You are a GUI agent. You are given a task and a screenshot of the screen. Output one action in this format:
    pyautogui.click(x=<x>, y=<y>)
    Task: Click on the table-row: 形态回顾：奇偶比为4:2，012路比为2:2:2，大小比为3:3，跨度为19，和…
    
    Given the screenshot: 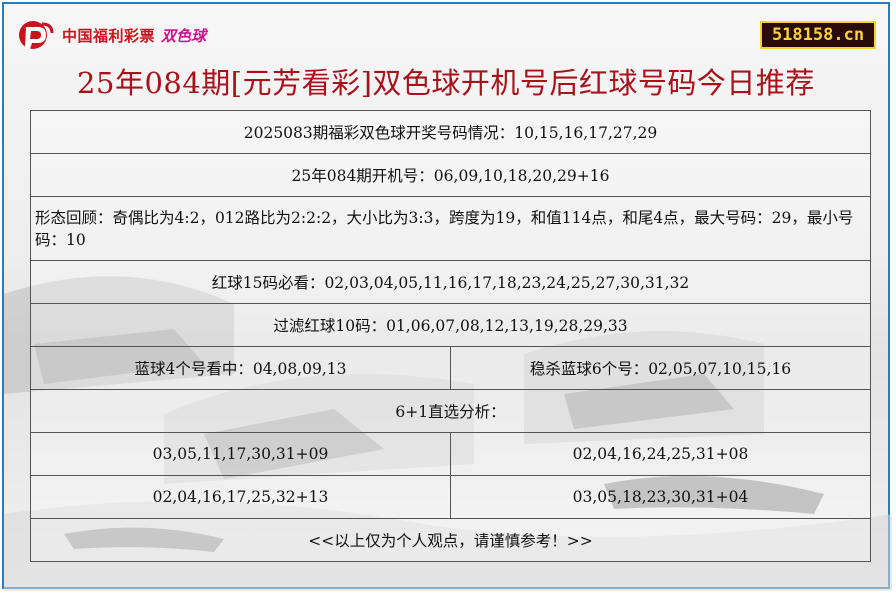 What is the action you would take?
    pyautogui.click(x=450, y=228)
    